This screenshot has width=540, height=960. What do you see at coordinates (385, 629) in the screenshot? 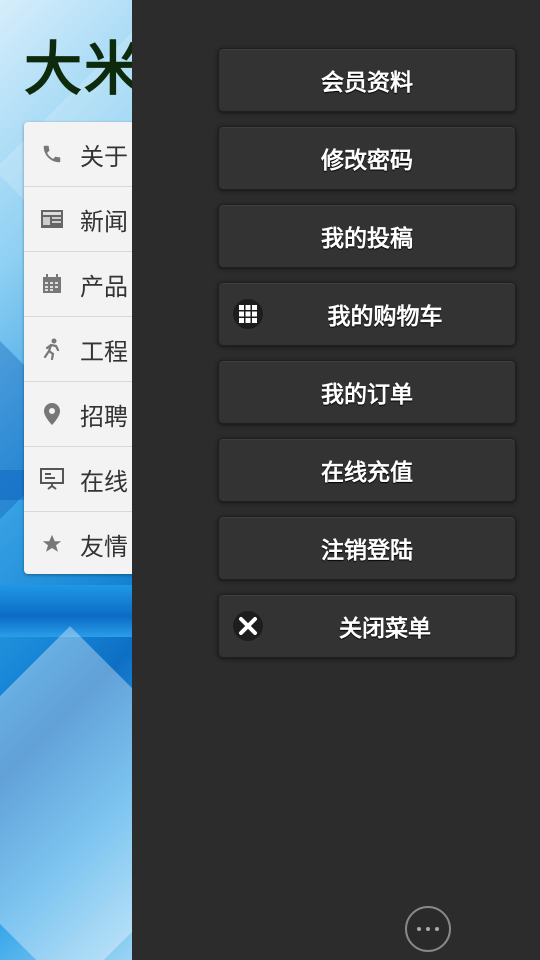
I see `button-label: 关闭菜单` at bounding box center [385, 629].